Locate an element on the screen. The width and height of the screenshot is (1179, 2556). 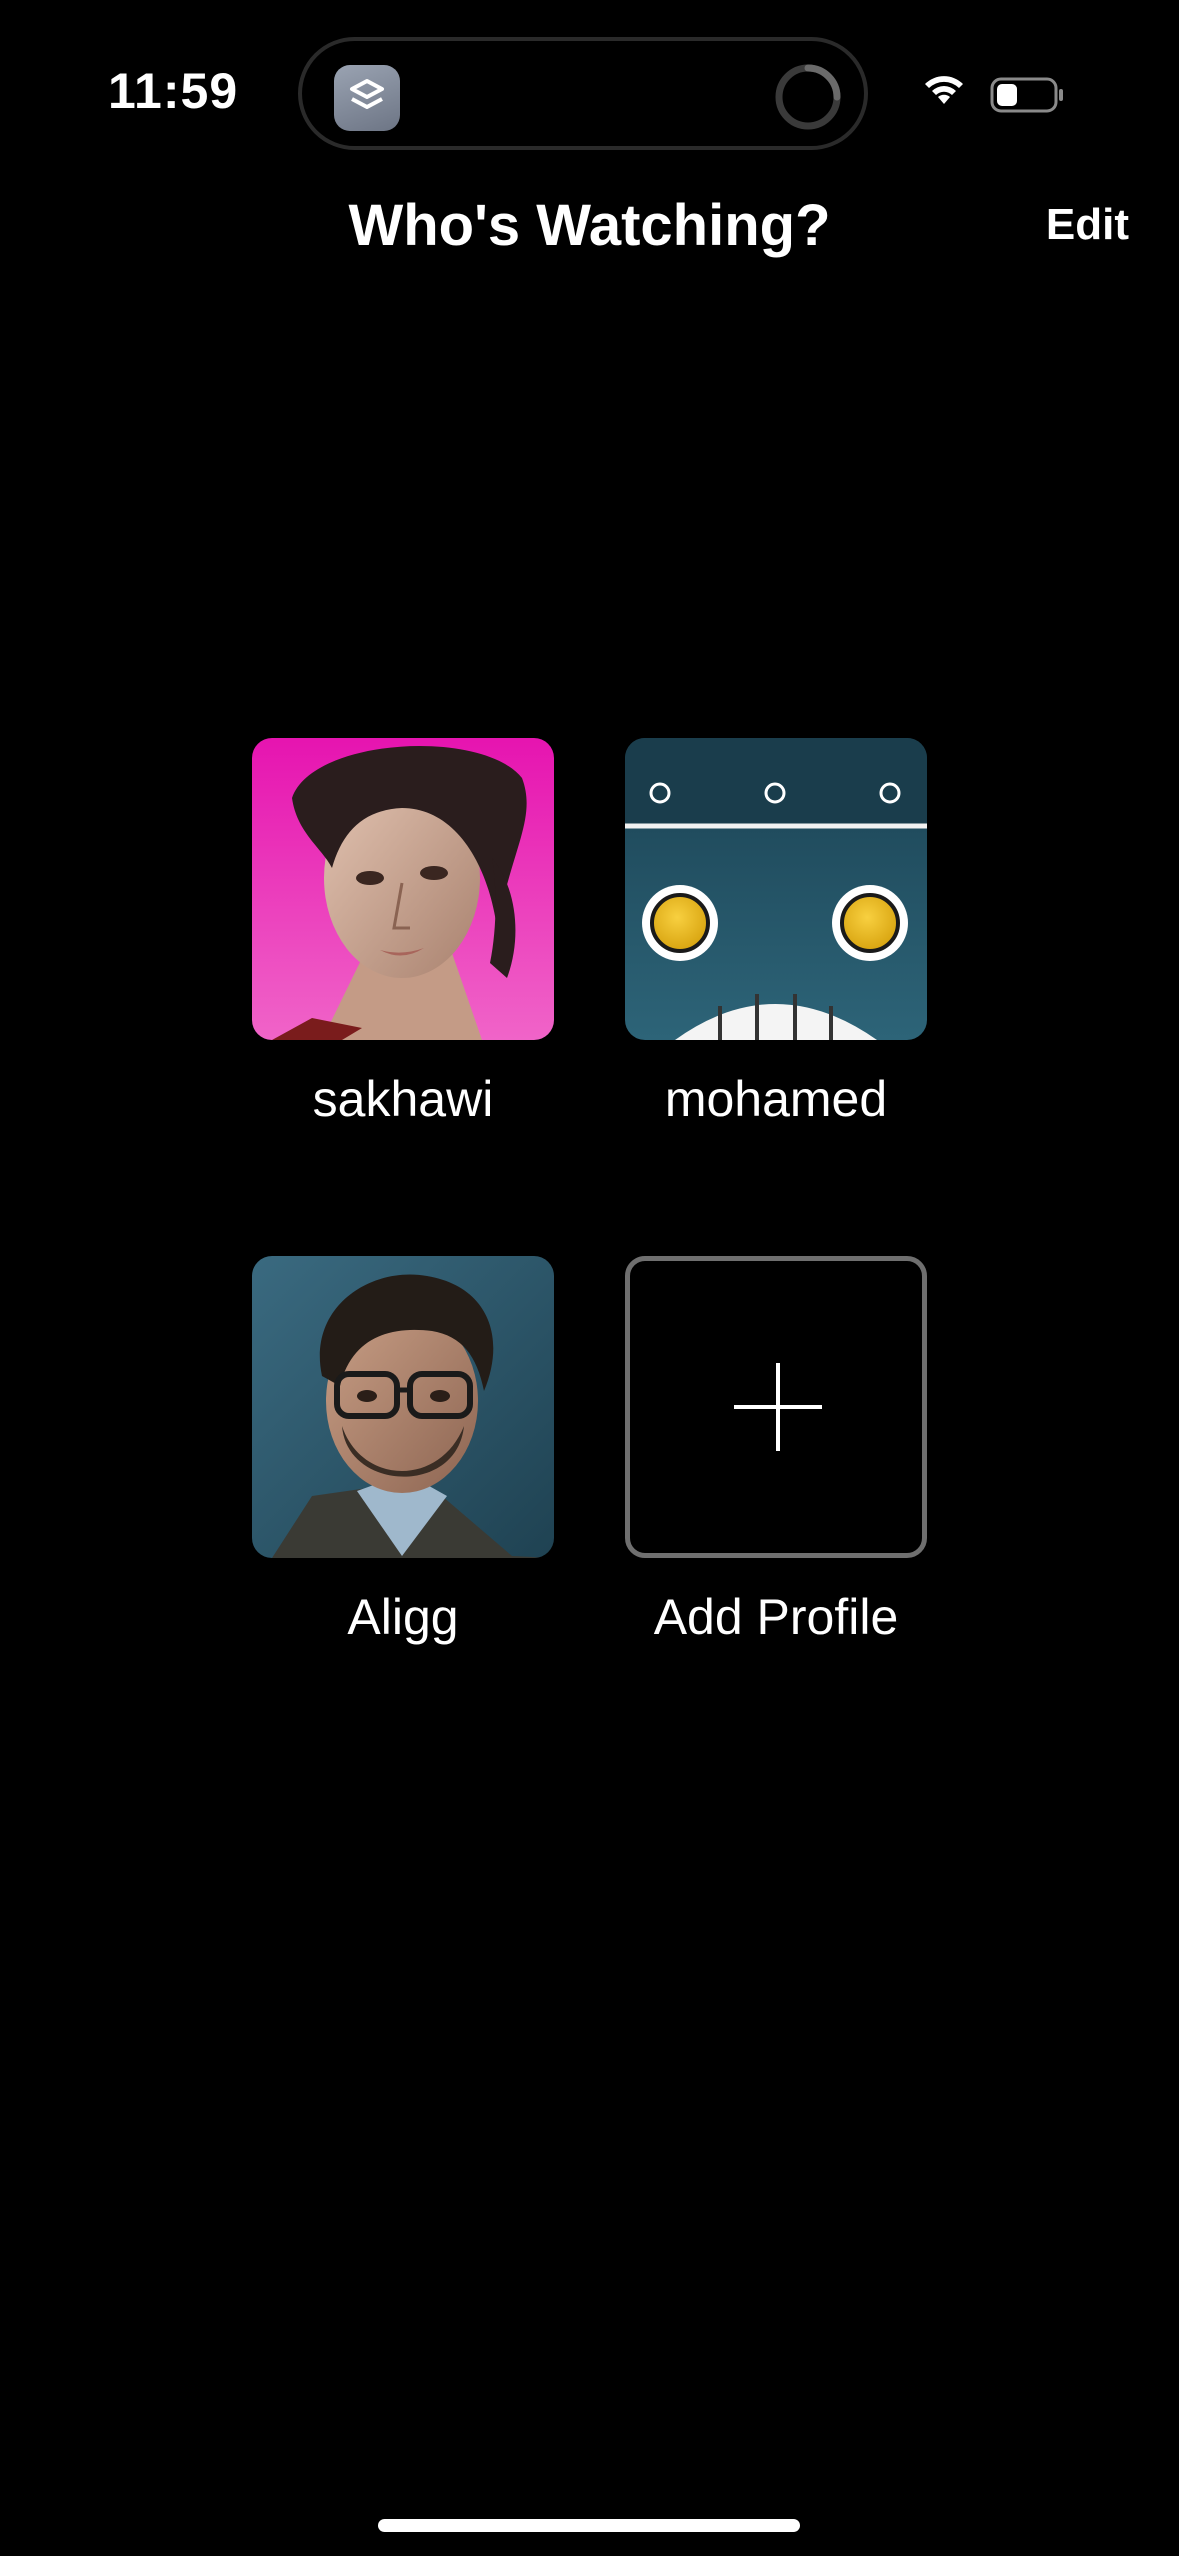
status-time: 11:59 is located at coordinates (173, 91).